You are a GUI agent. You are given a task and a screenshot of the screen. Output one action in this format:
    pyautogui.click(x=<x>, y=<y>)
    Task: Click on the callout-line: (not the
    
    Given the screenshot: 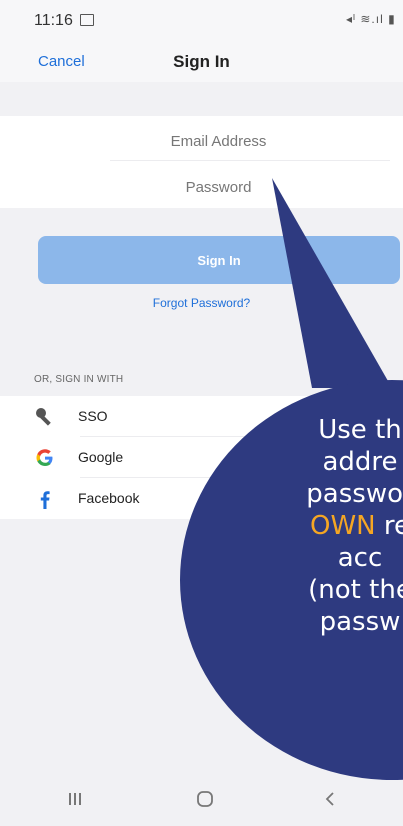 What is the action you would take?
    pyautogui.click(x=355, y=590)
    